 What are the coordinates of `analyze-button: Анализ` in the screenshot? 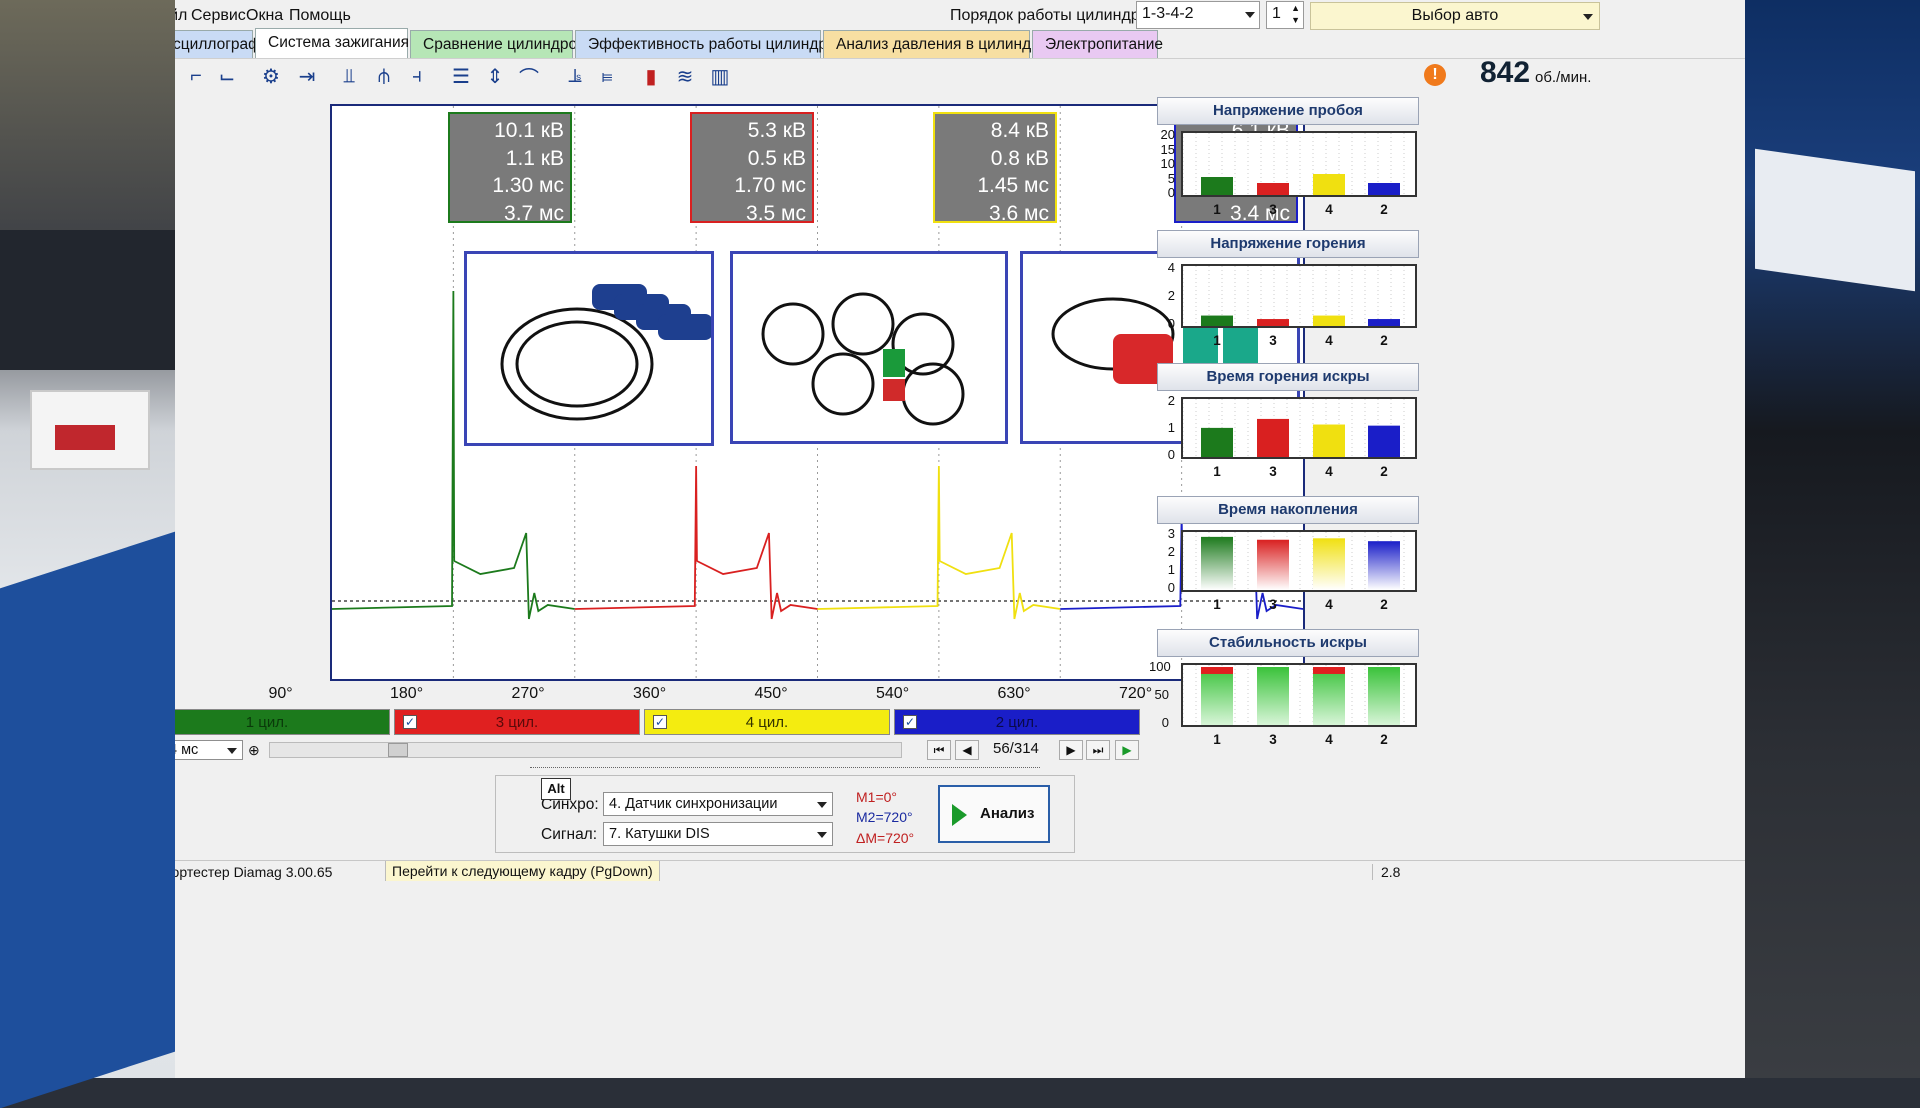 It's located at (994, 814).